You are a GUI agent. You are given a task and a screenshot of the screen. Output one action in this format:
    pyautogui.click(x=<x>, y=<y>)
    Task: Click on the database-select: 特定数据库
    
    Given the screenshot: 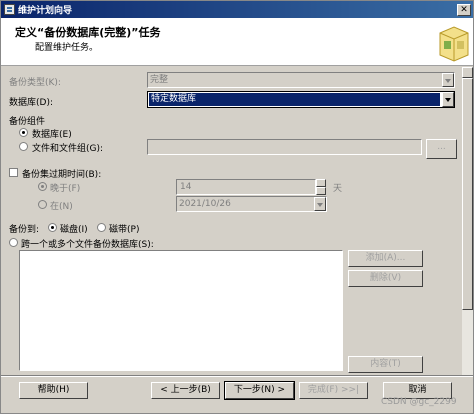 What is the action you would take?
    pyautogui.click(x=301, y=99)
    